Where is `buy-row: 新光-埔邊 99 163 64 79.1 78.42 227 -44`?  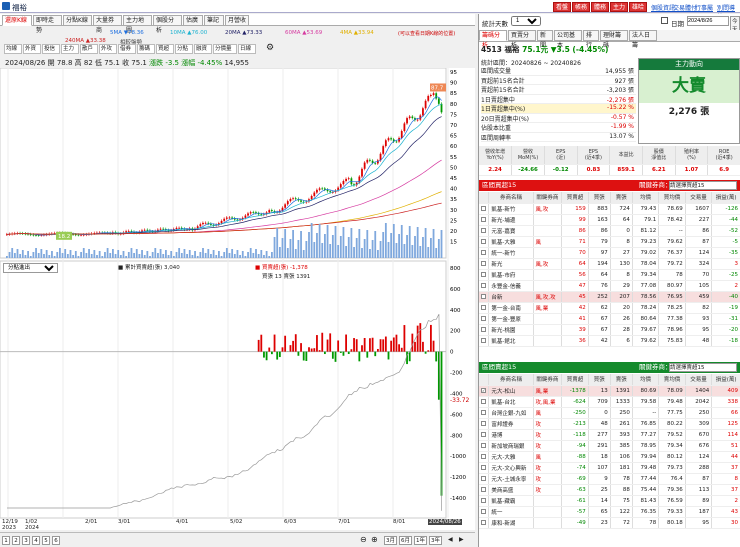 buy-row: 新光-埔邊 99 163 64 79.1 78.42 227 -44 is located at coordinates (609, 220).